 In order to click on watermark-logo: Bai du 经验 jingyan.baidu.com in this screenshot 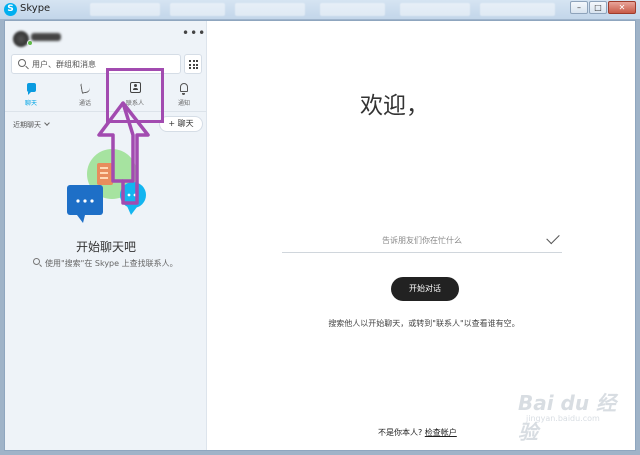, I will do `click(573, 414)`.